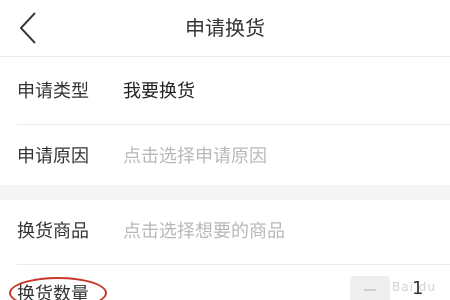  I want to click on reason-placeholder: 点击选择申请原因, so click(276, 156).